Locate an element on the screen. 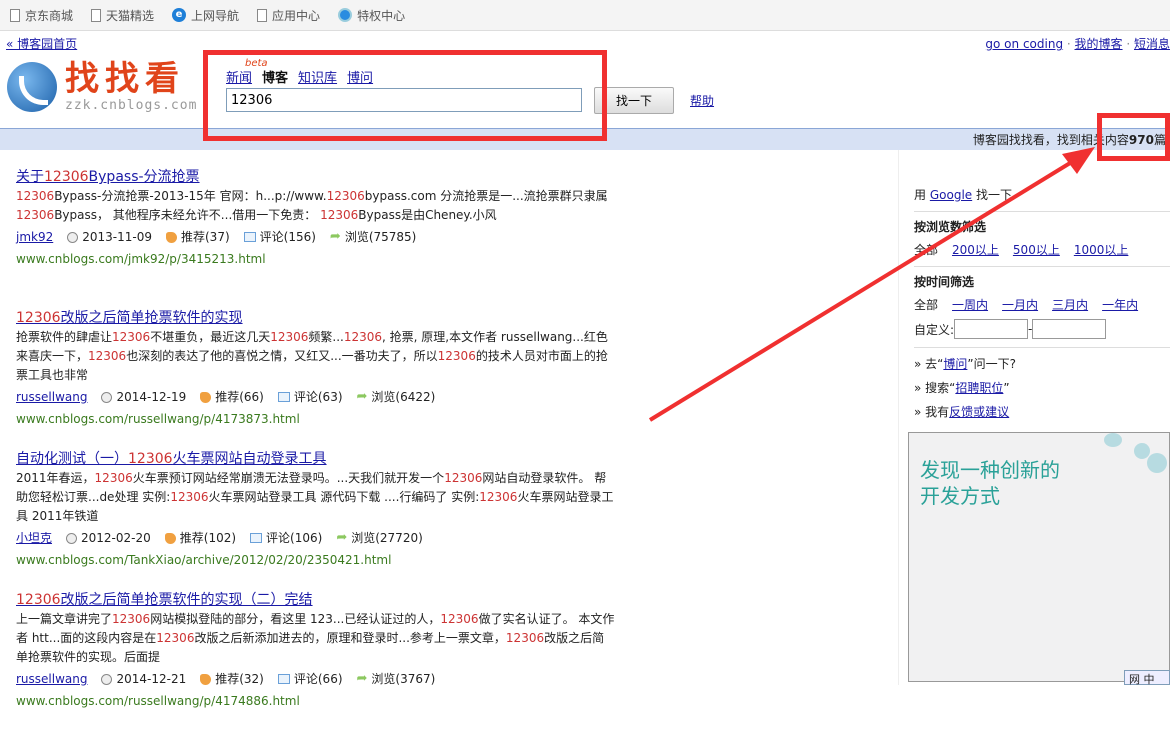 This screenshot has height=731, width=1170. views-filter-title: 按浏览数筛选 is located at coordinates (950, 227).